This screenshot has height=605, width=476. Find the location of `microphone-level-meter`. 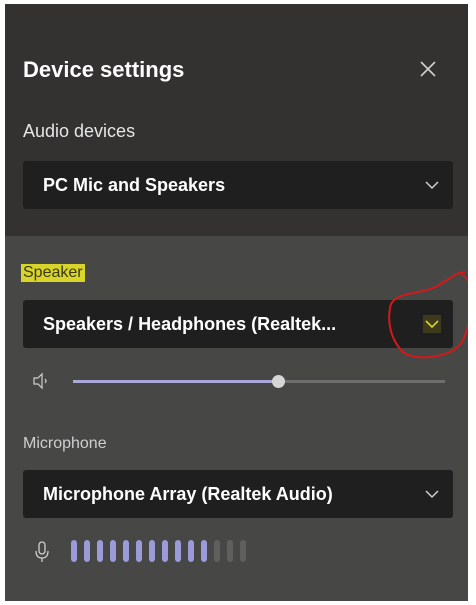

microphone-level-meter is located at coordinates (158, 552).